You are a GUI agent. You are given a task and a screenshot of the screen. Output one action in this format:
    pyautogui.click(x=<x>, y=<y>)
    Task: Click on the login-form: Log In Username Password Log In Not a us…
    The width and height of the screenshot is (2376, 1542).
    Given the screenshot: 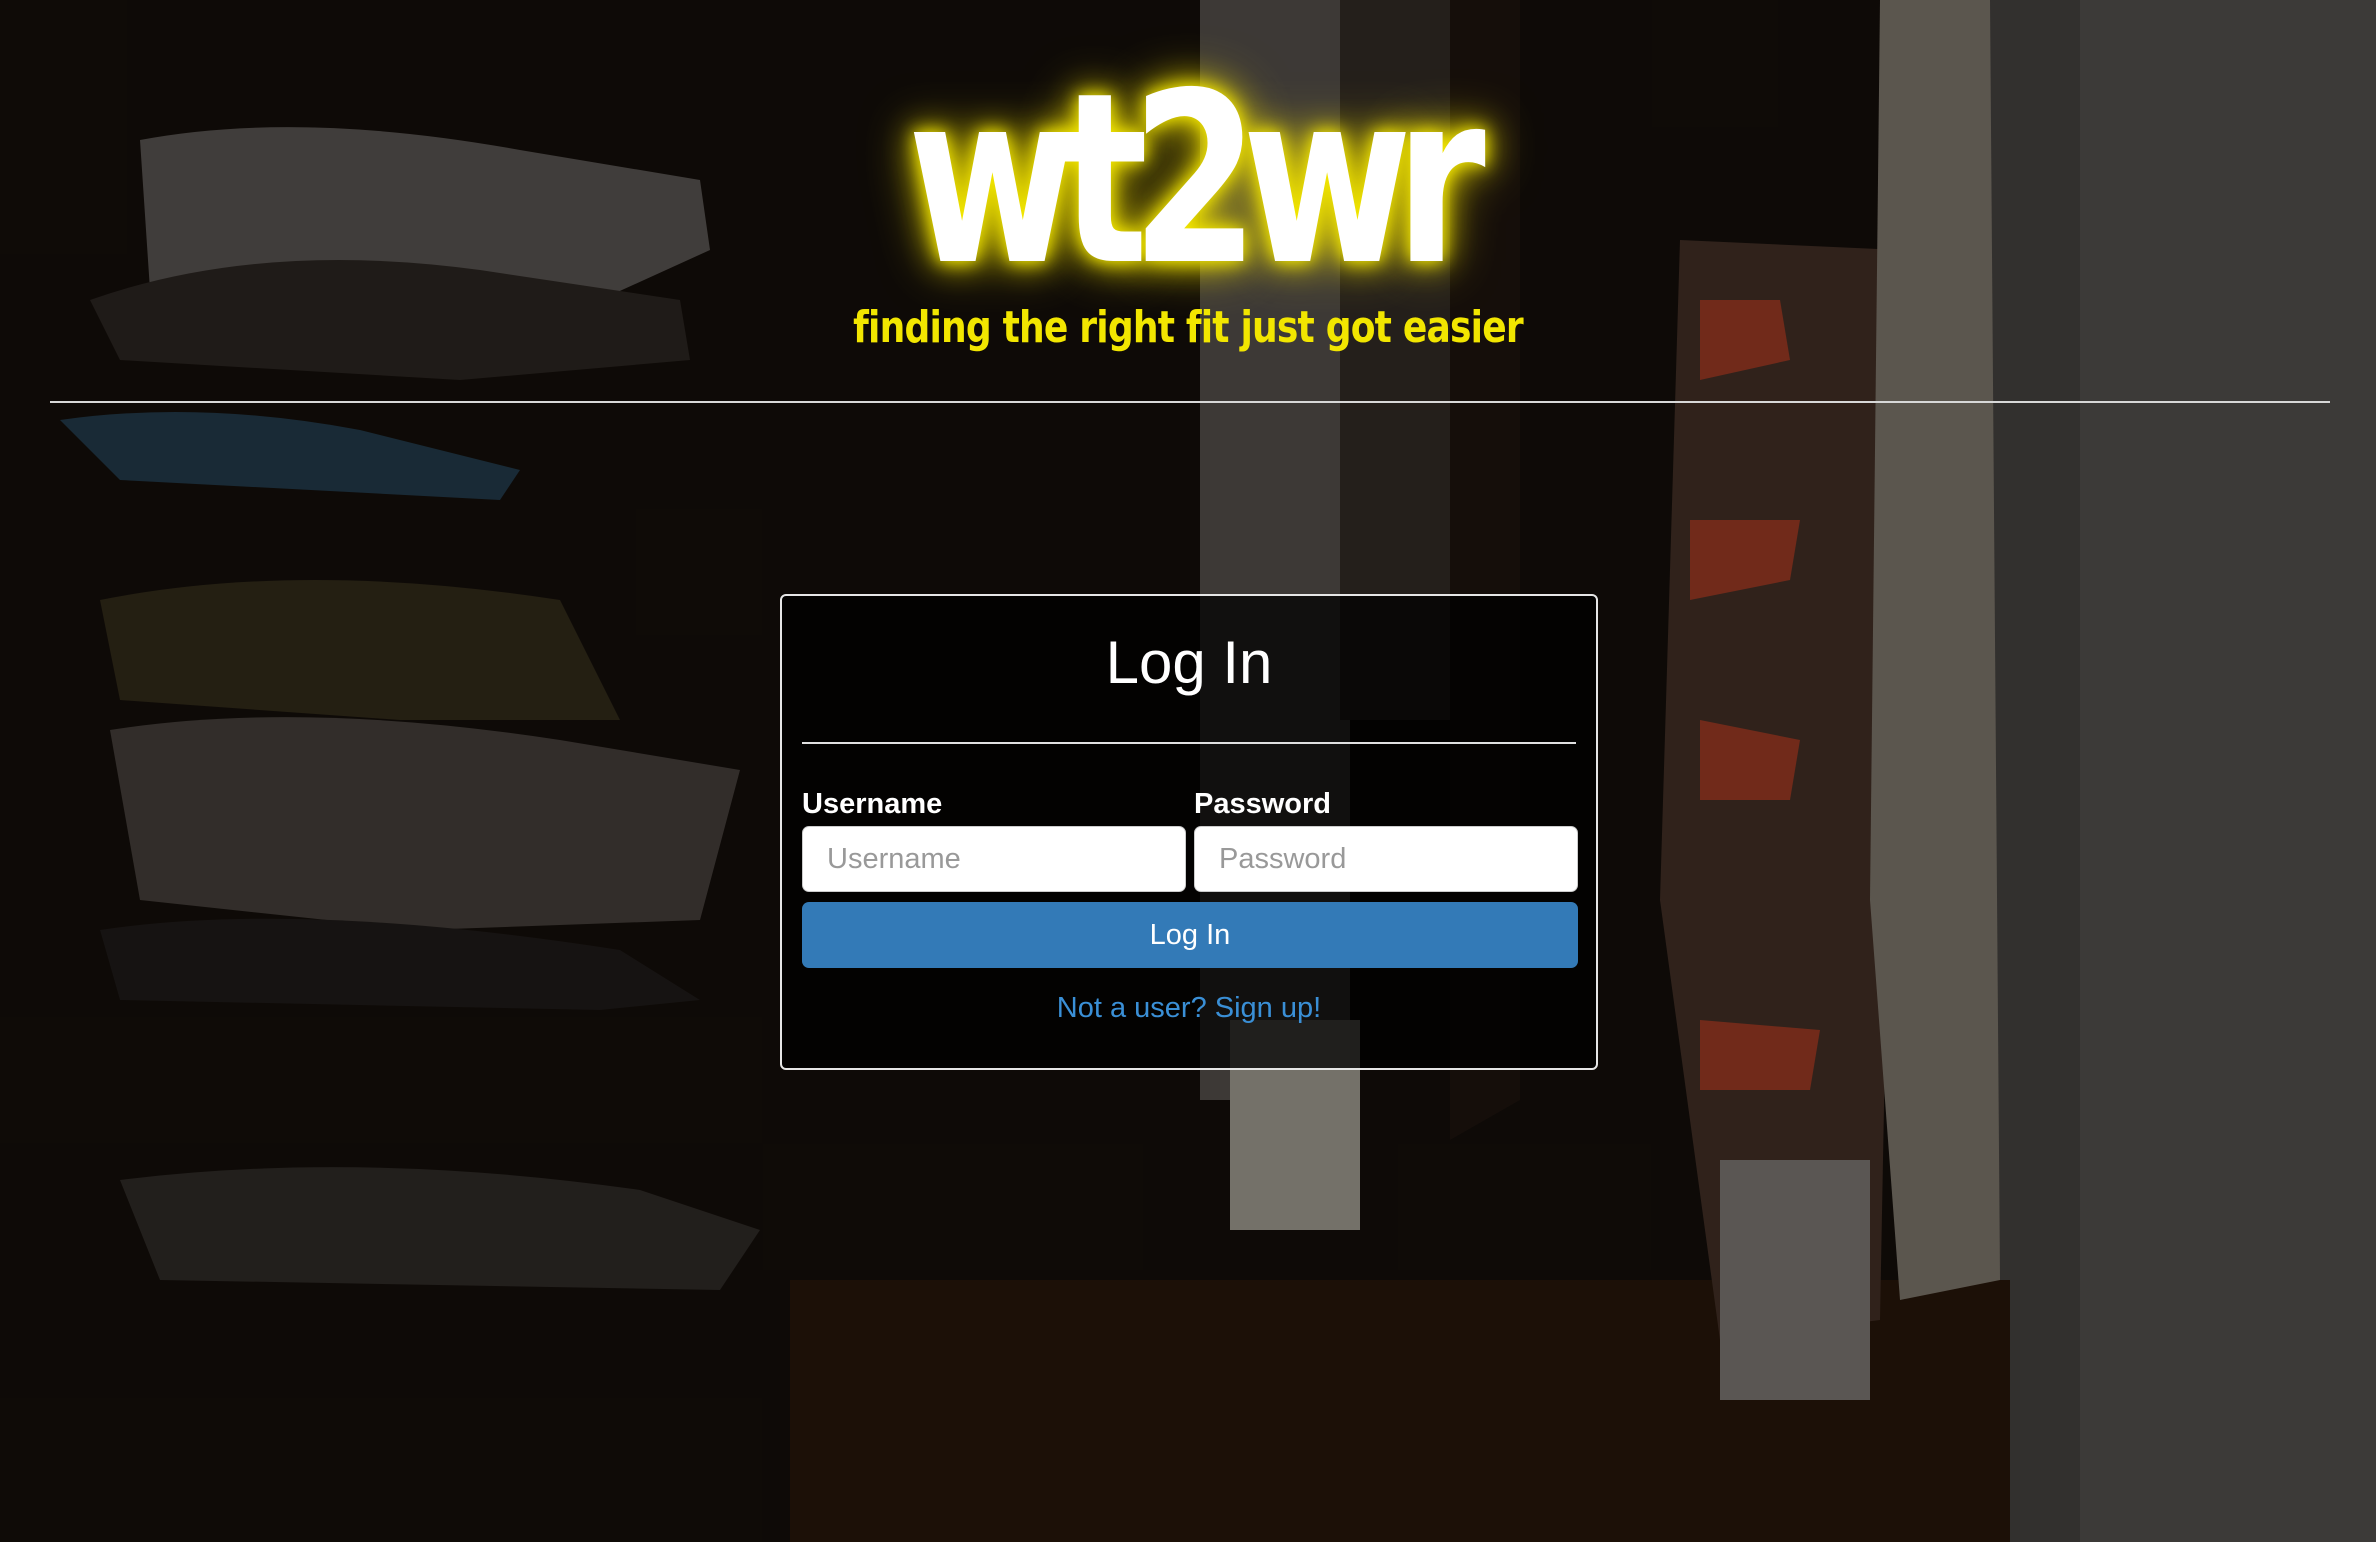 What is the action you would take?
    pyautogui.click(x=1189, y=832)
    